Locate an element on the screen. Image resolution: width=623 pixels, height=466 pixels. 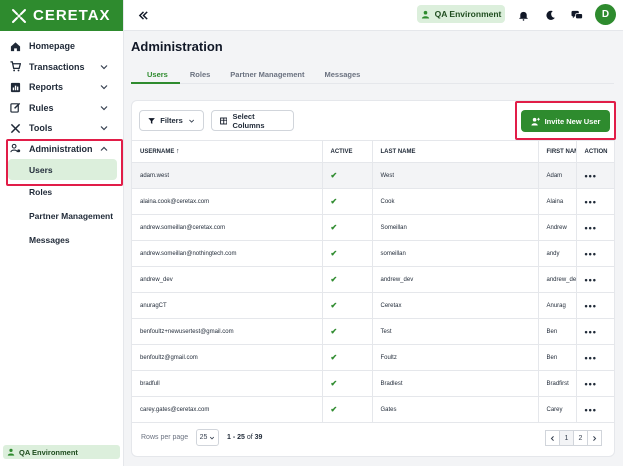
table-row: anuragCT ✔ Ceretax Anurag ••• is located at coordinates (373, 305).